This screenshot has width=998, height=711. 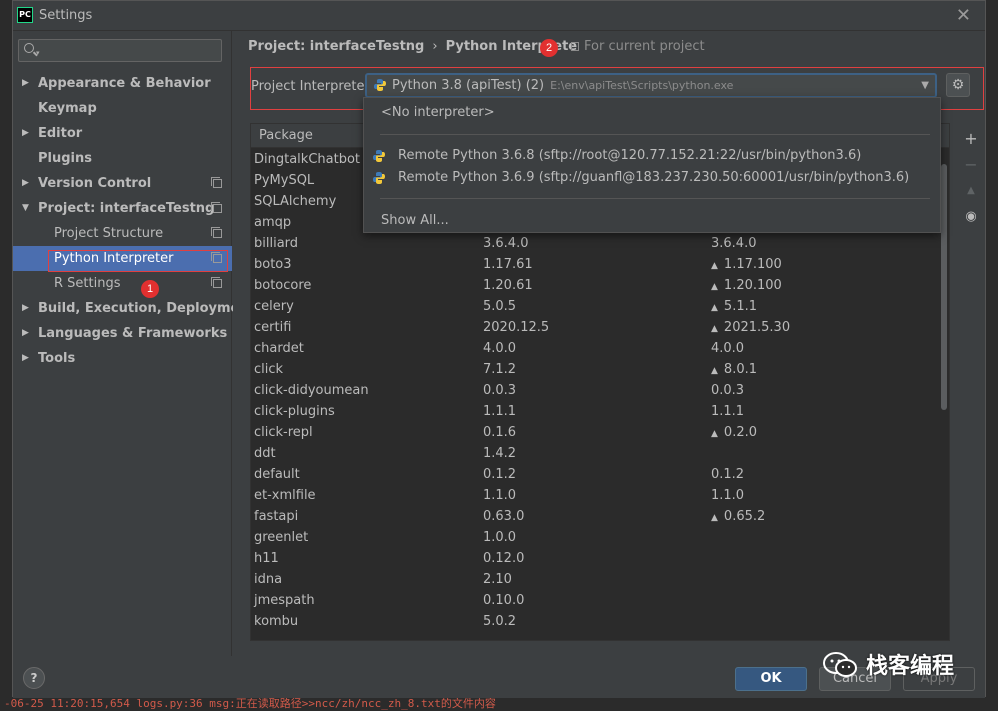 I want to click on sidebar-item-label: Appearance & Behavior, so click(x=124, y=83).